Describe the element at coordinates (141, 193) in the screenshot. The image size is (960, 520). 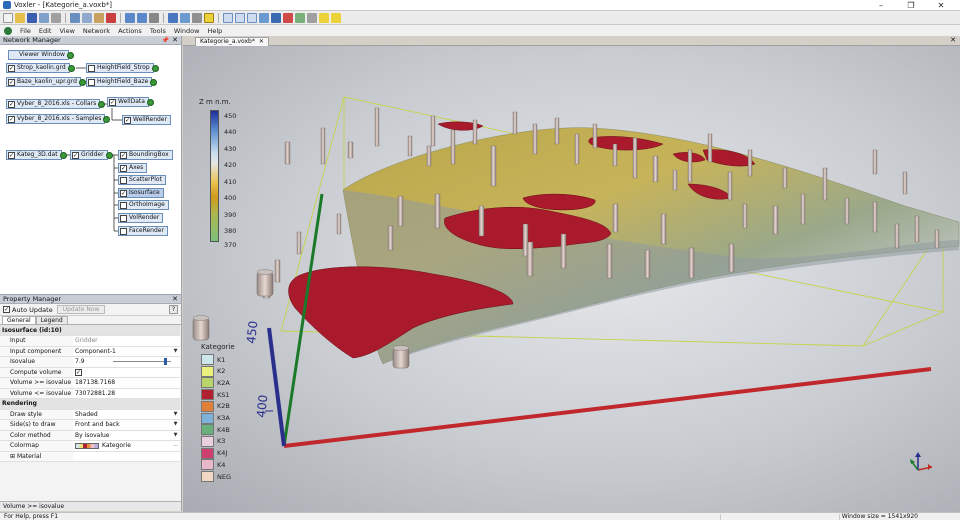
I see `node-isosurface: ✓ Isosurface` at that location.